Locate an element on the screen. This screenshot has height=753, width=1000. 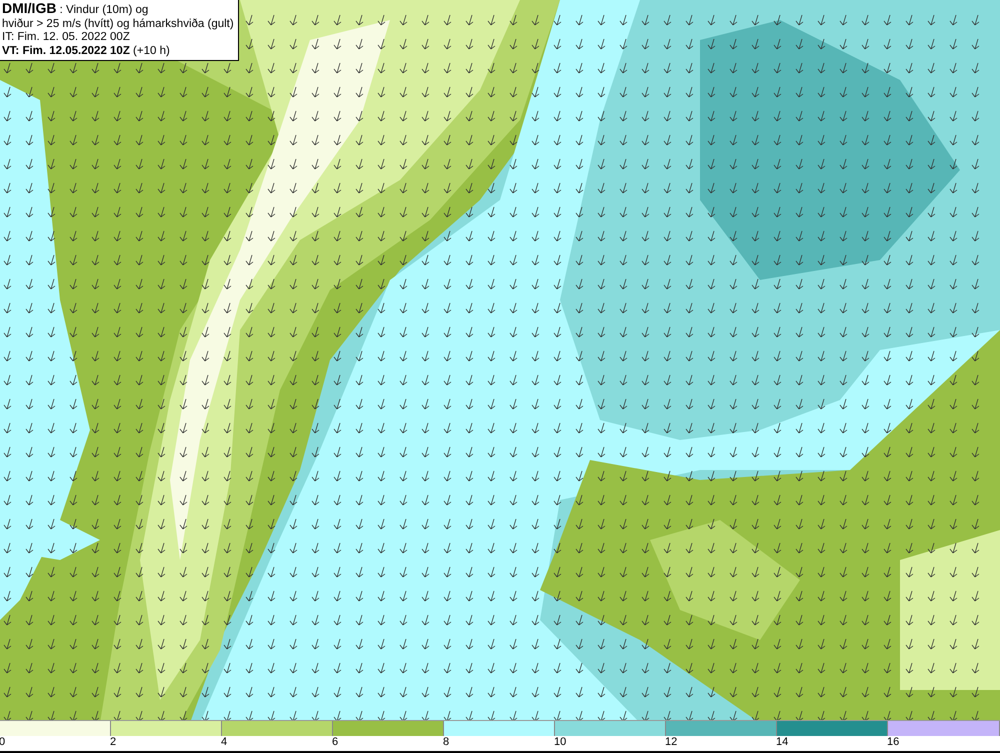
info-line: DMI/IGB : Vindur (10m) og is located at coordinates (76, 10).